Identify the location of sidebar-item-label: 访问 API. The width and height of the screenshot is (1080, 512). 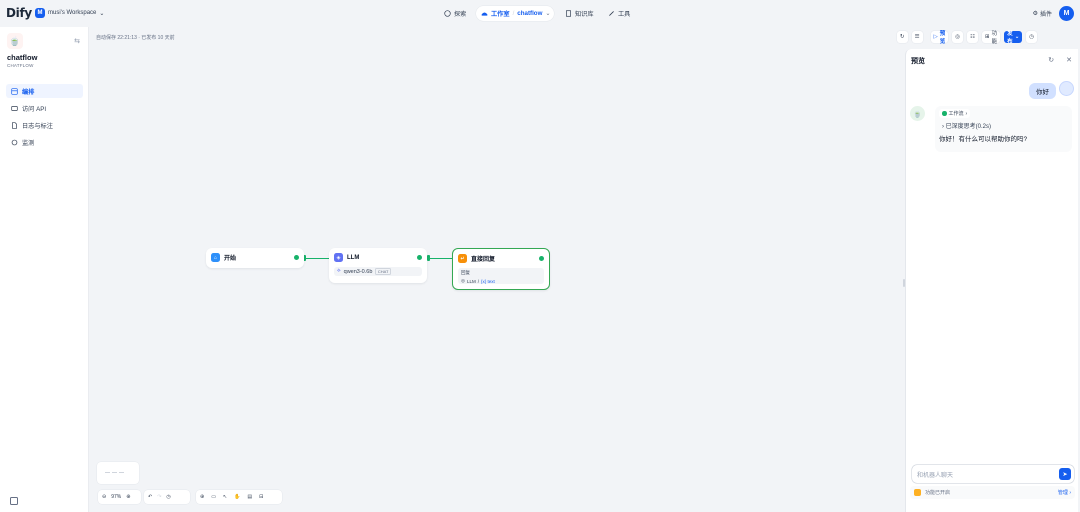
(34, 109).